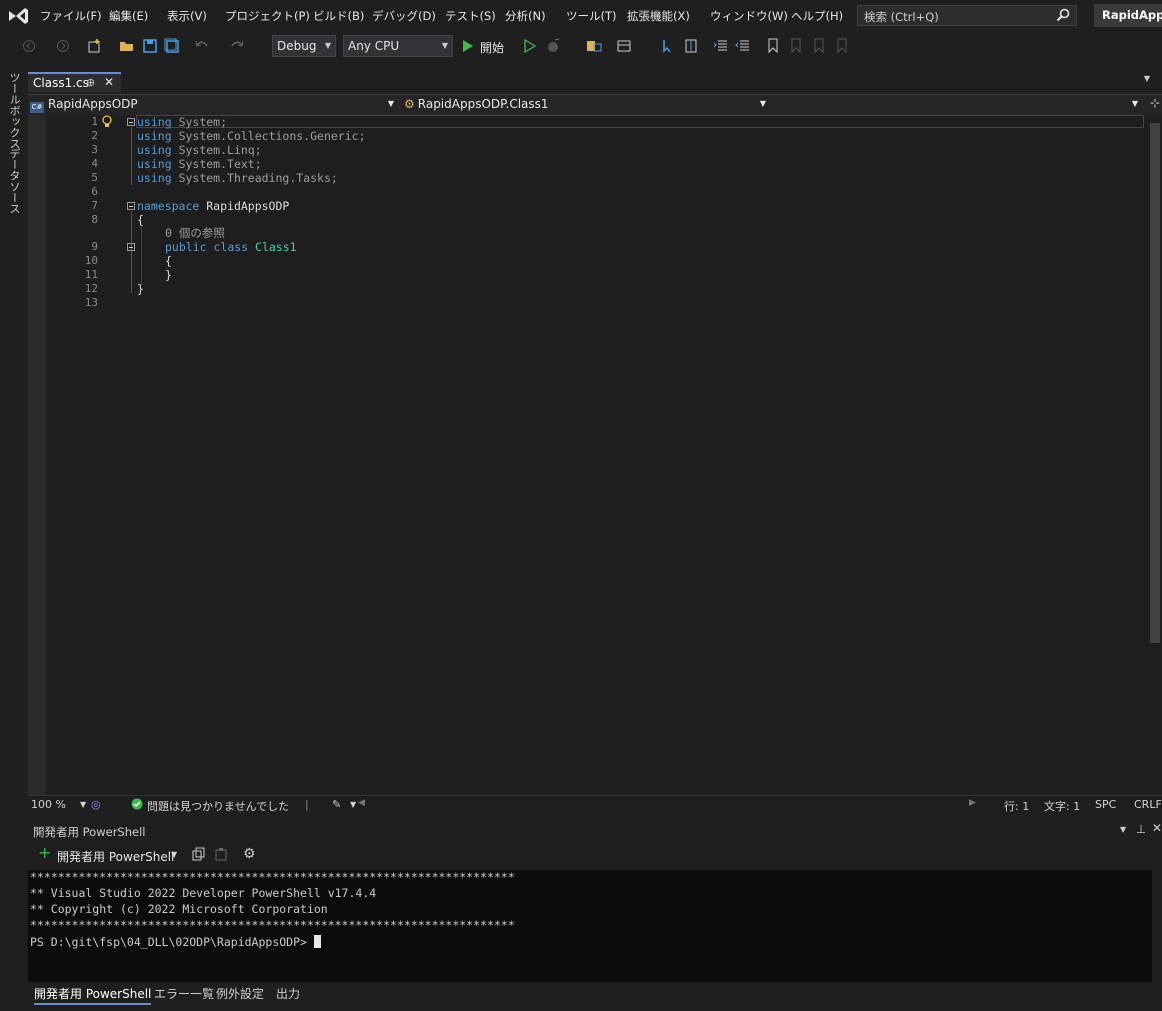  I want to click on scroll-right-icon: ▶, so click(972, 803).